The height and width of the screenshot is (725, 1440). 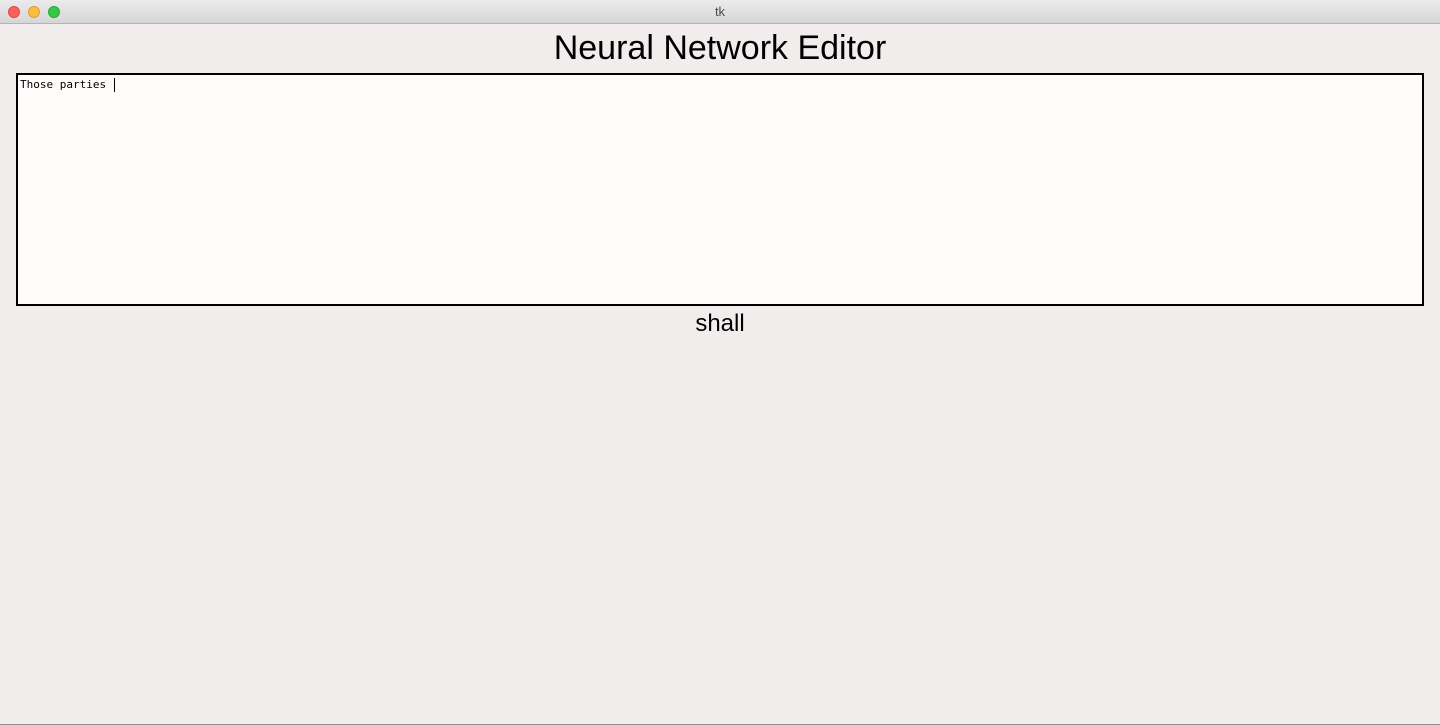 What do you see at coordinates (66, 84) in the screenshot?
I see `editor-text: Those parties` at bounding box center [66, 84].